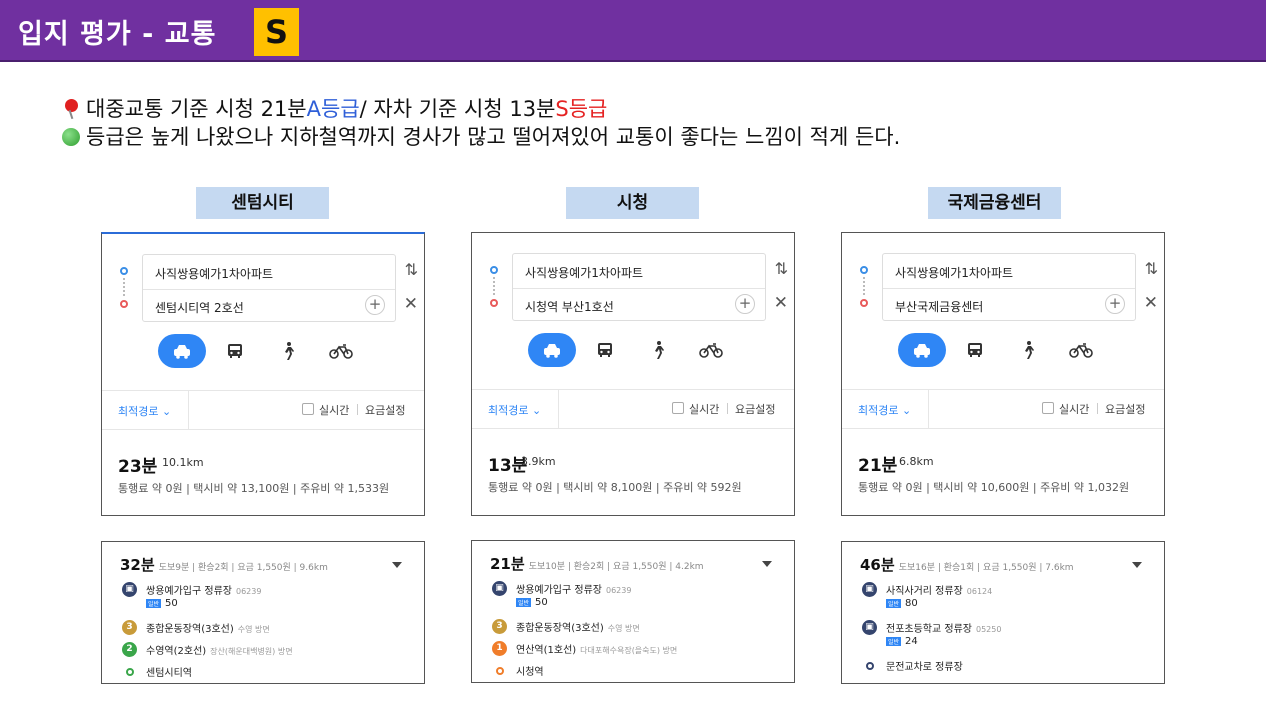 Image resolution: width=1266 pixels, height=712 pixels. What do you see at coordinates (129, 627) in the screenshot?
I see `subway-line-3-icon: 3` at bounding box center [129, 627].